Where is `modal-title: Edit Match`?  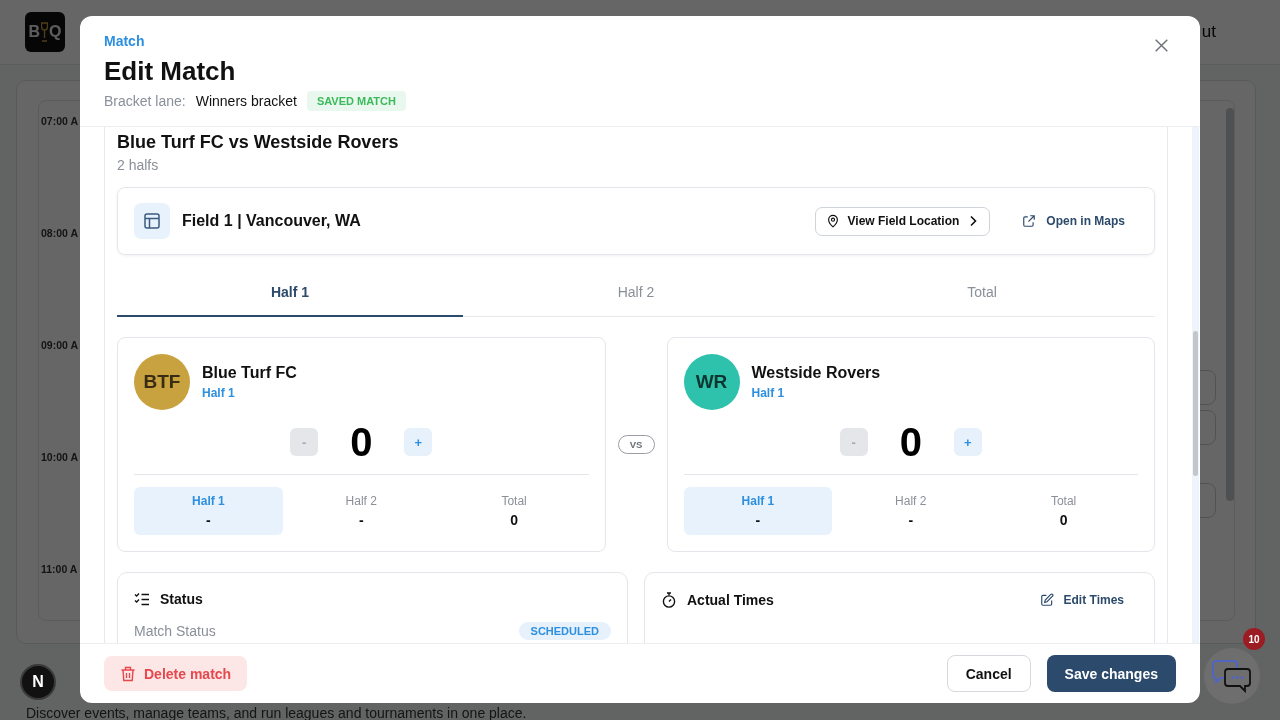 modal-title: Edit Match is located at coordinates (170, 71).